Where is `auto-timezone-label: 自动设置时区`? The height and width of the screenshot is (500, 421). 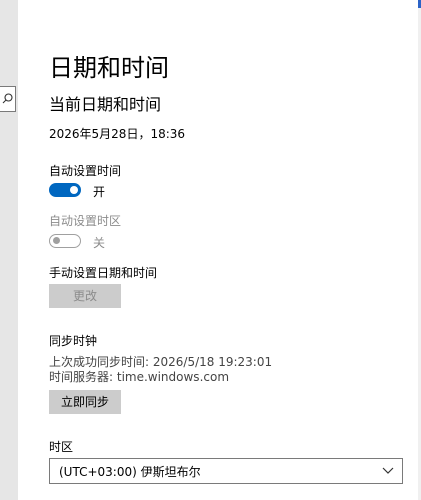 auto-timezone-label: 自动设置时区 is located at coordinates (85, 221).